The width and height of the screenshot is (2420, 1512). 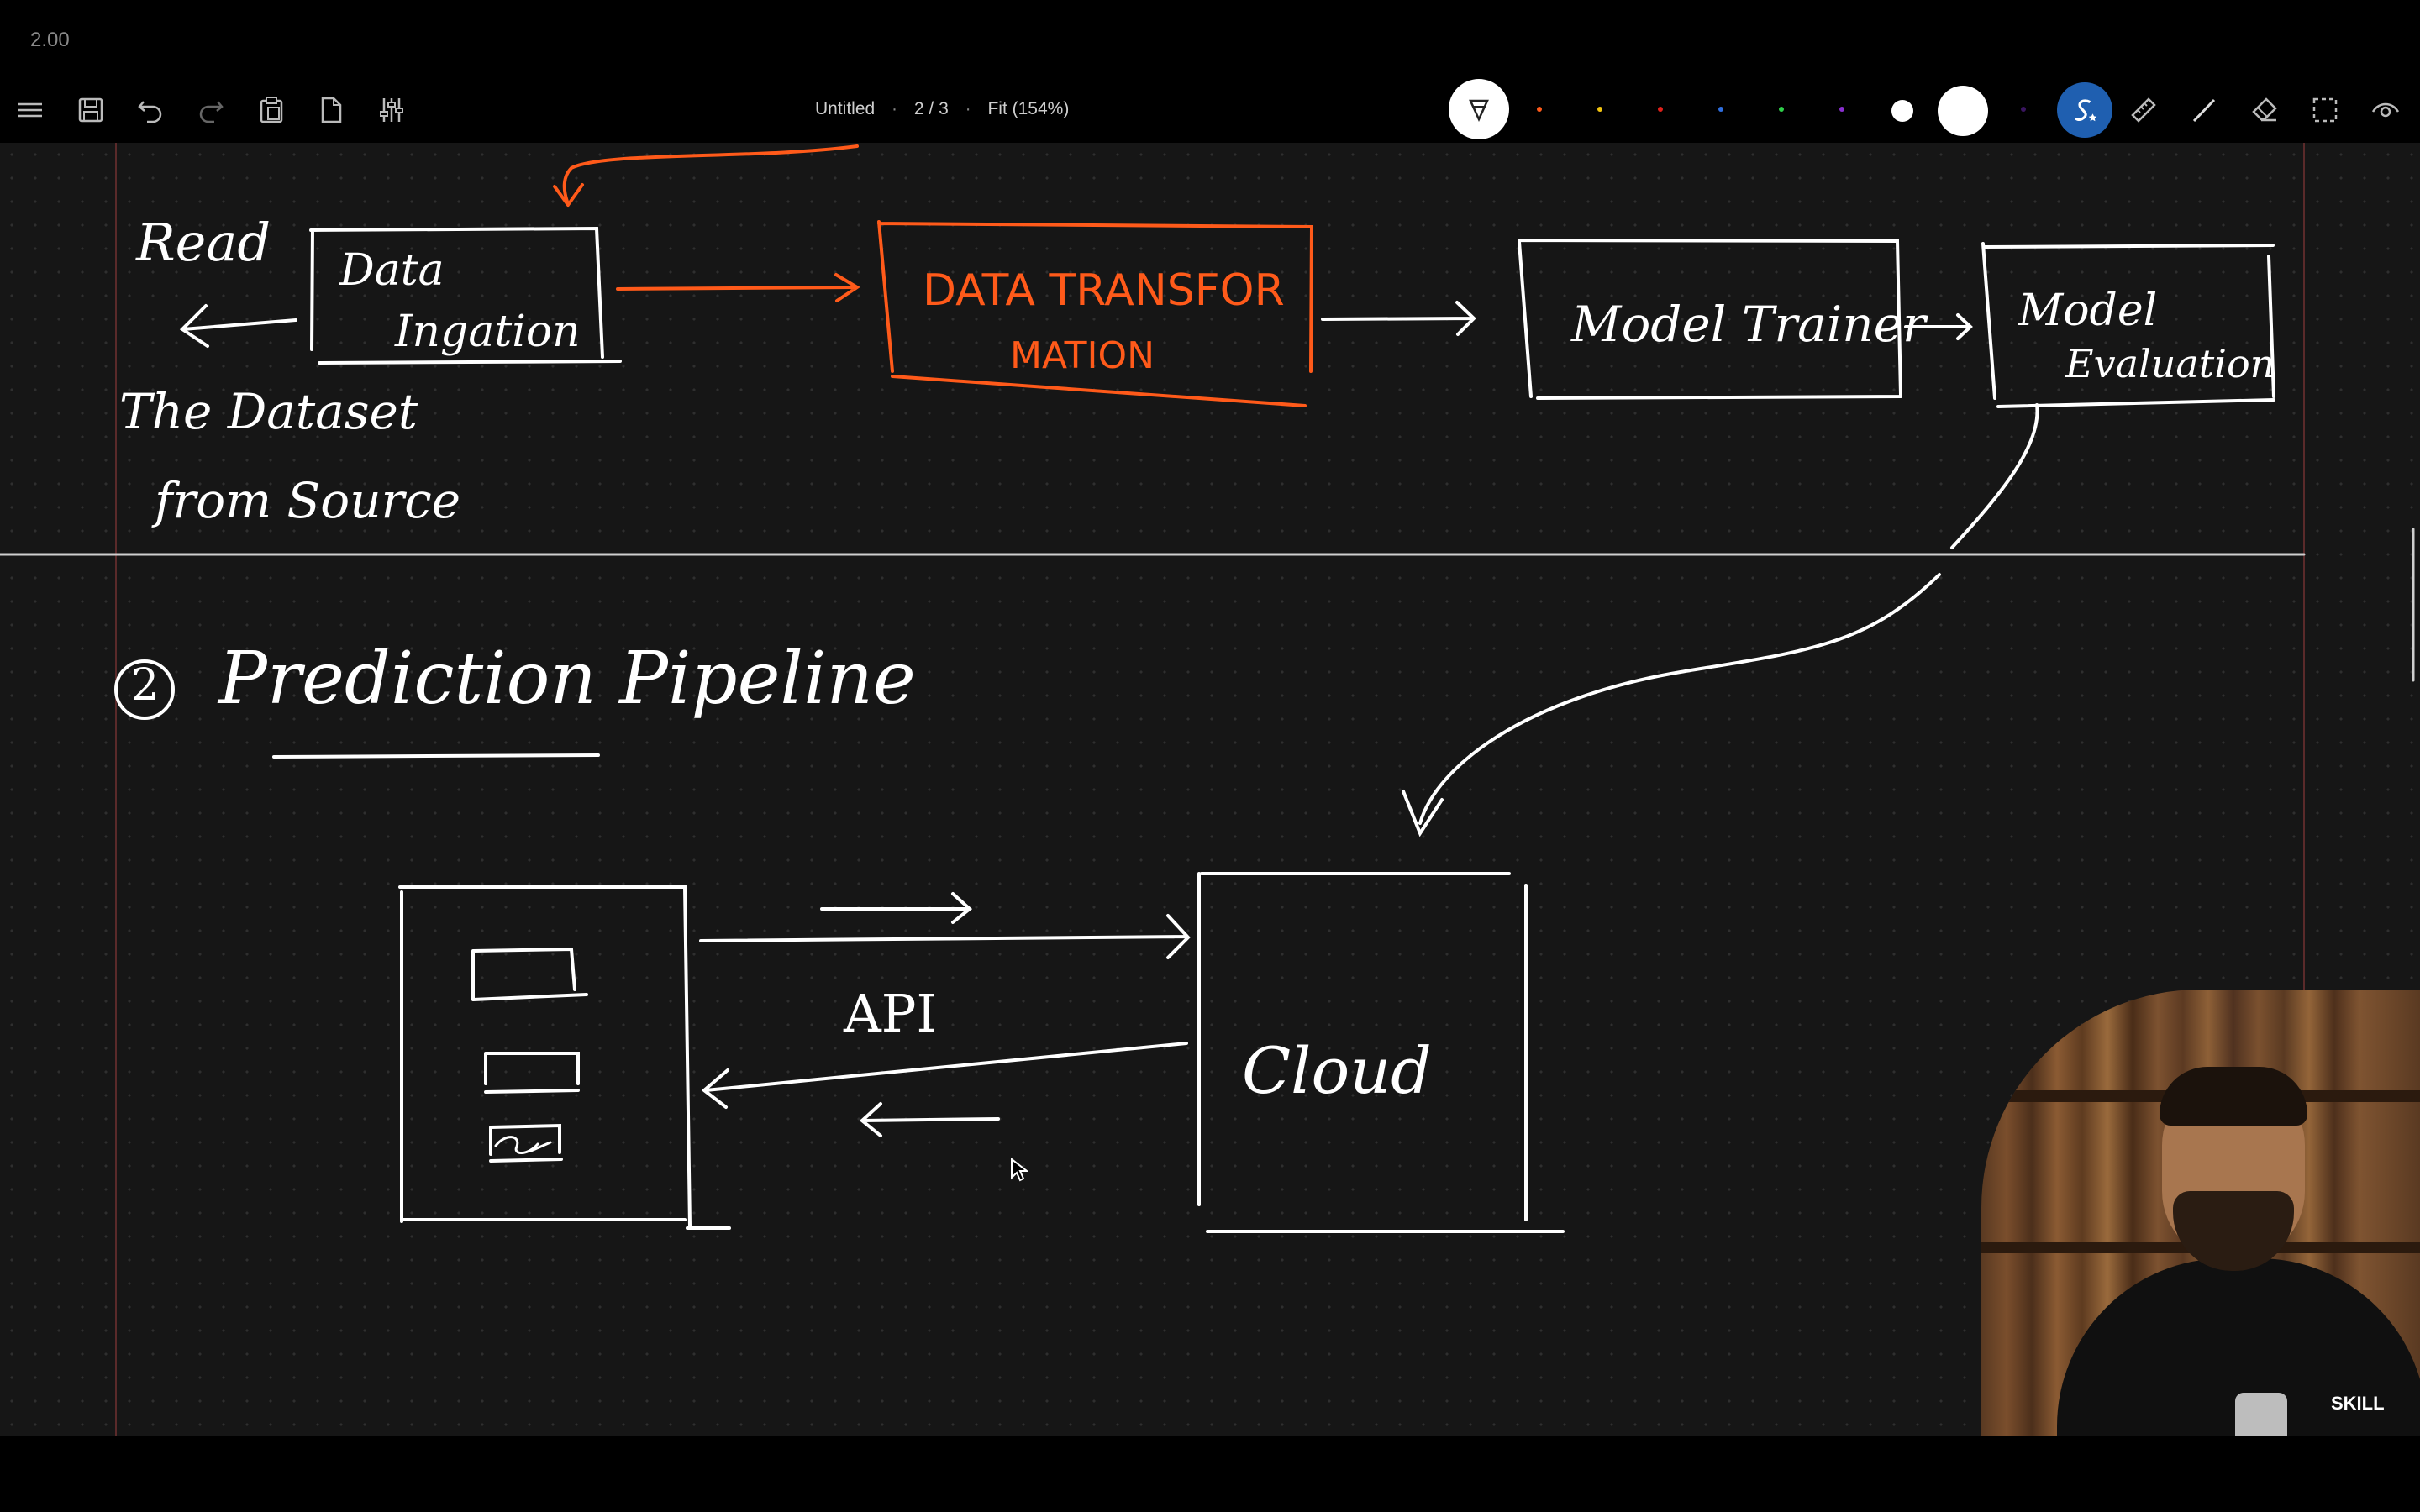 I want to click on page-indicator: 2 / 3, so click(x=931, y=108).